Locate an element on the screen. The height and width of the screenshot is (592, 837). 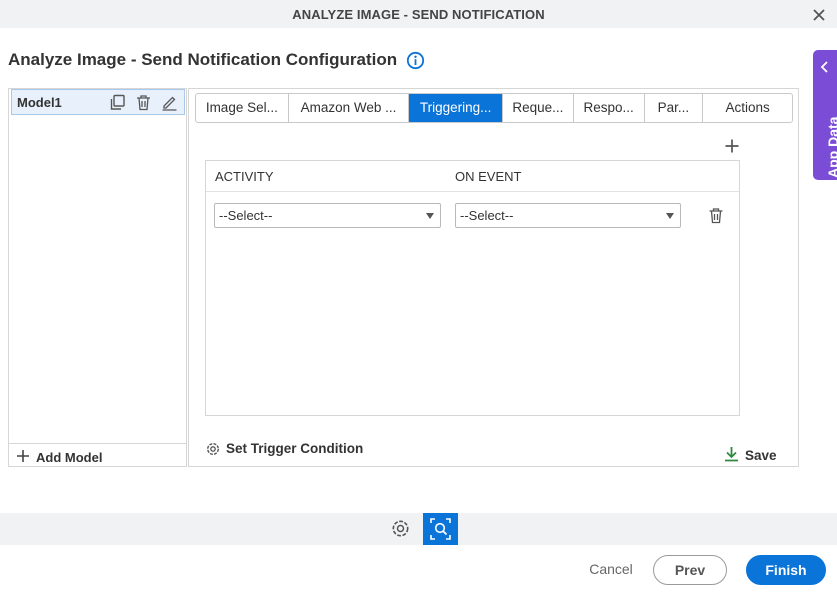
window-title: ANALYZE IMAGE - SEND NOTIFICATION is located at coordinates (418, 14).